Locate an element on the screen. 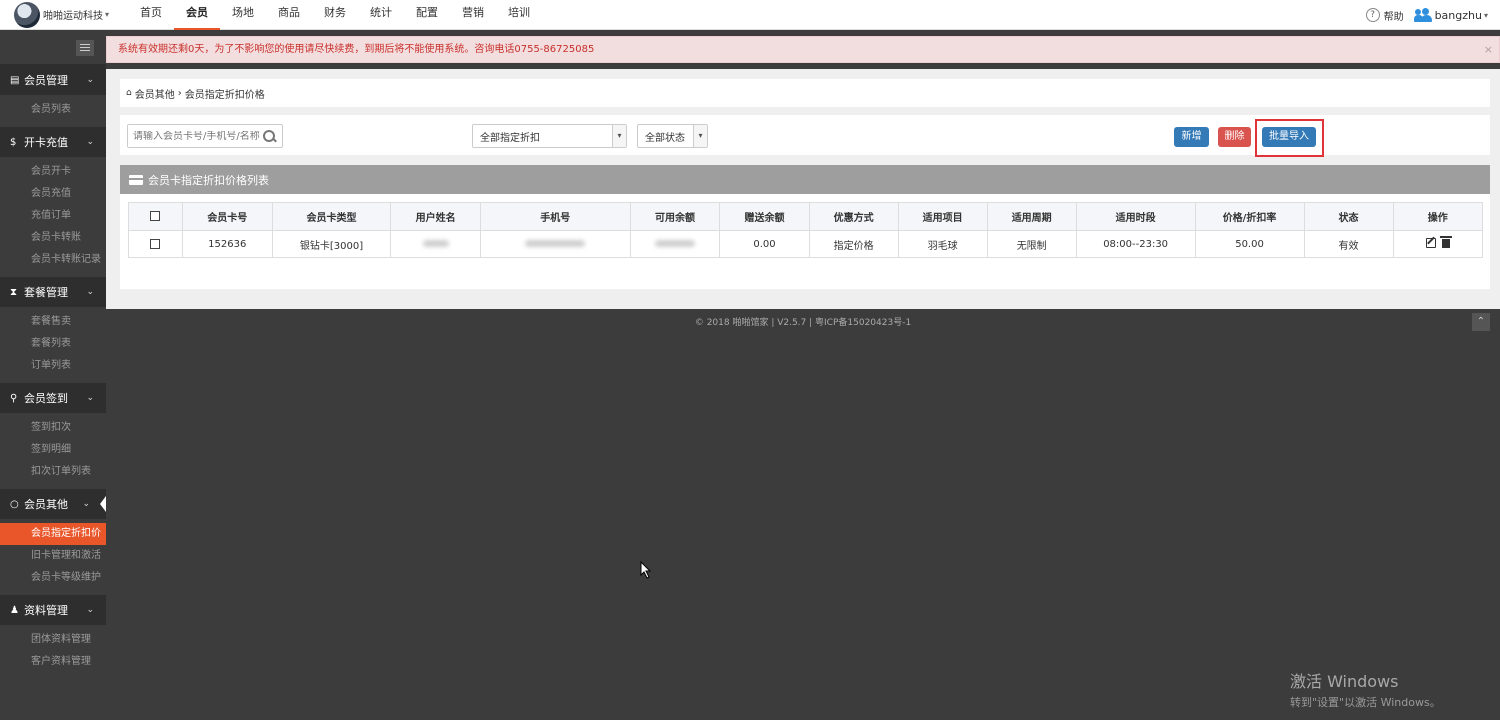 The width and height of the screenshot is (1500, 720). sidebar-item-recharge: 会员充值 is located at coordinates (53, 194).